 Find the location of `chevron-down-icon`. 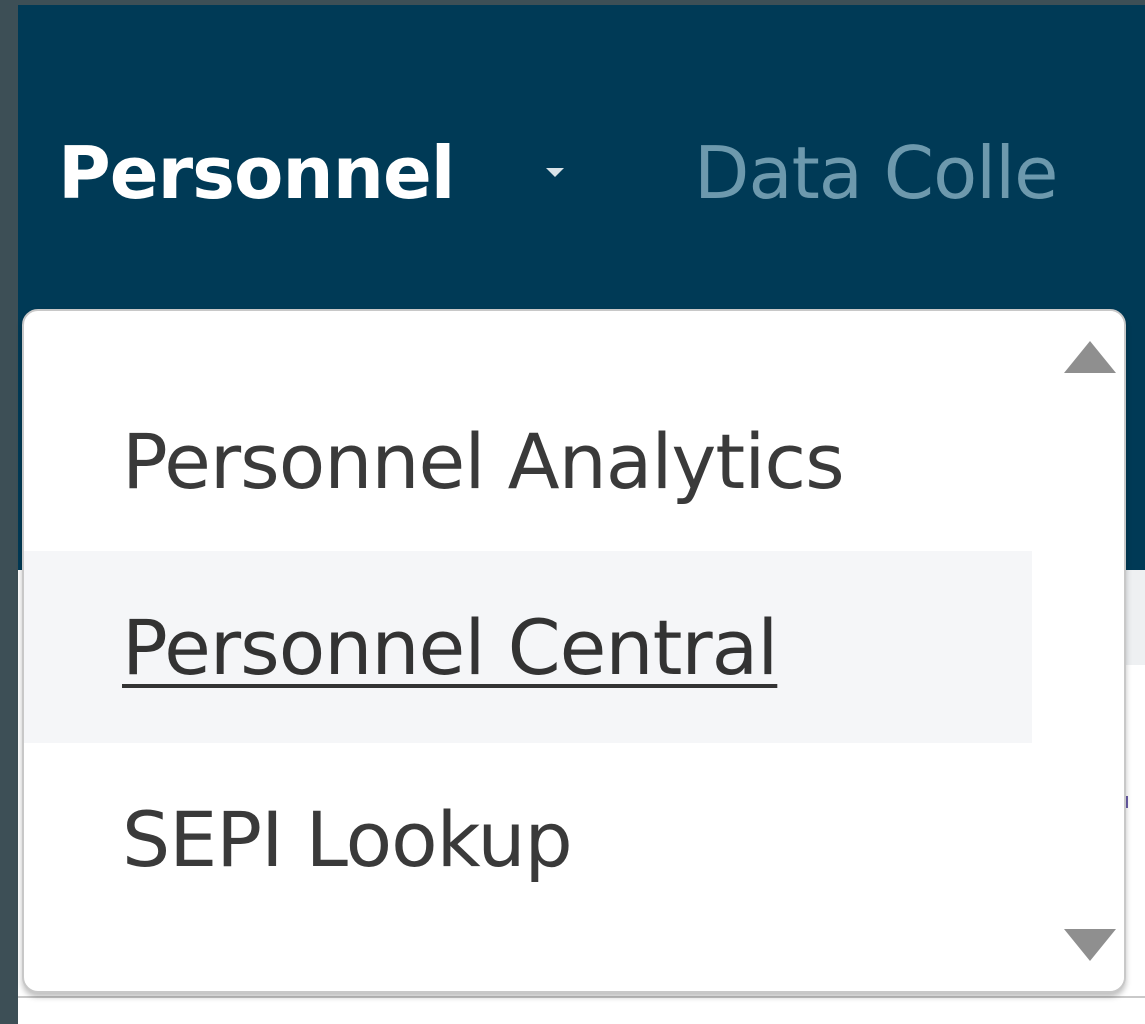

chevron-down-icon is located at coordinates (555, 172).